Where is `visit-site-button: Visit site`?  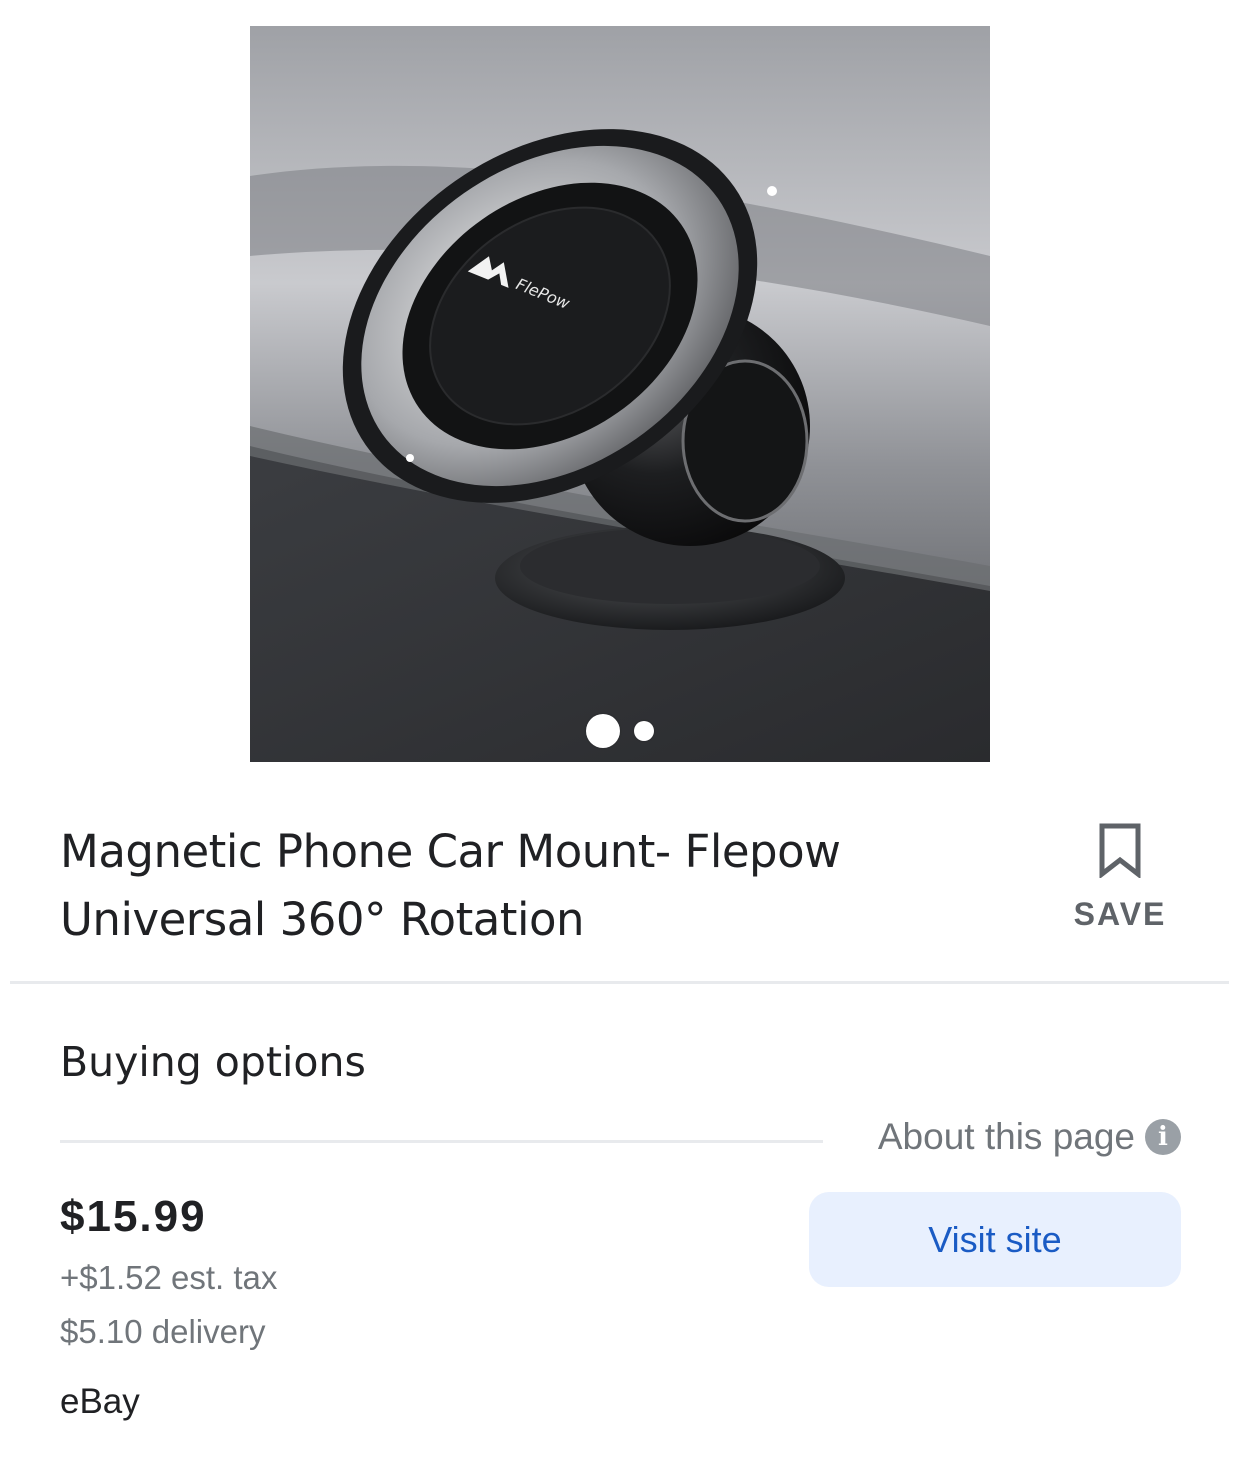 visit-site-button: Visit site is located at coordinates (995, 1239).